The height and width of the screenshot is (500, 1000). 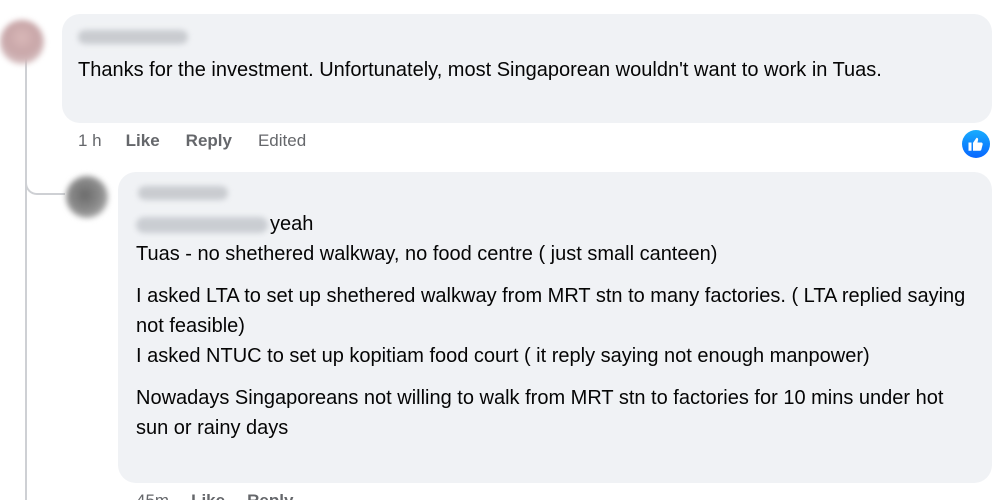 What do you see at coordinates (183, 193) in the screenshot?
I see `reply-author-name-blurred` at bounding box center [183, 193].